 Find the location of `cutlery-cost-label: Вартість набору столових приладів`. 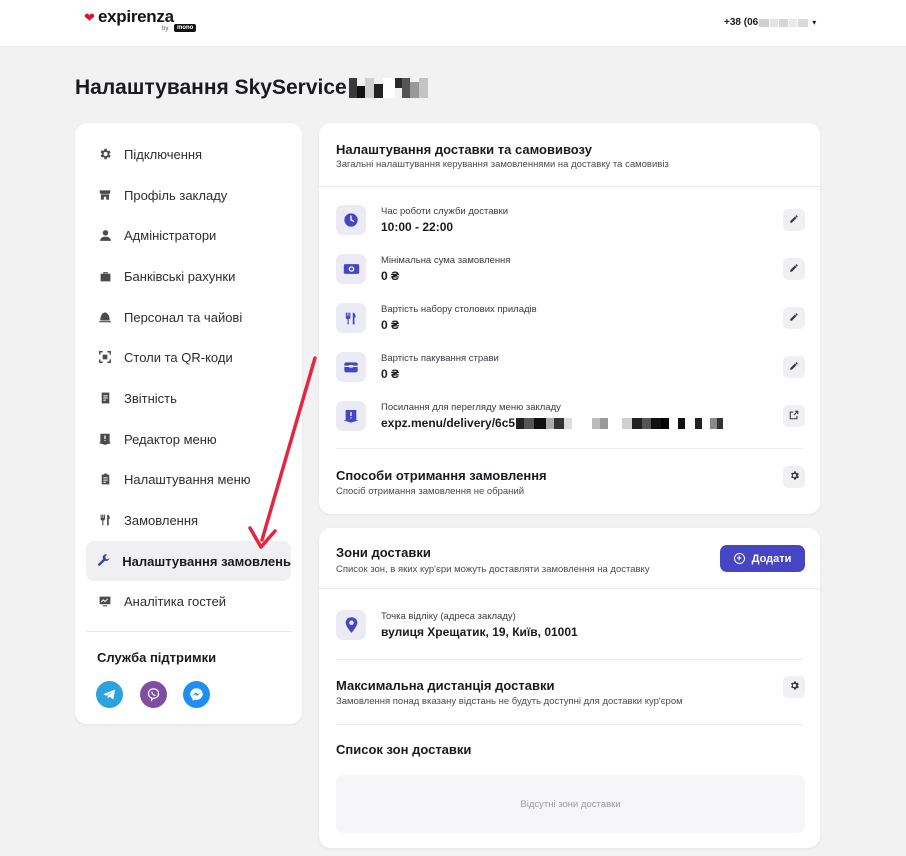

cutlery-cost-label: Вартість набору столових приладів is located at coordinates (459, 309).